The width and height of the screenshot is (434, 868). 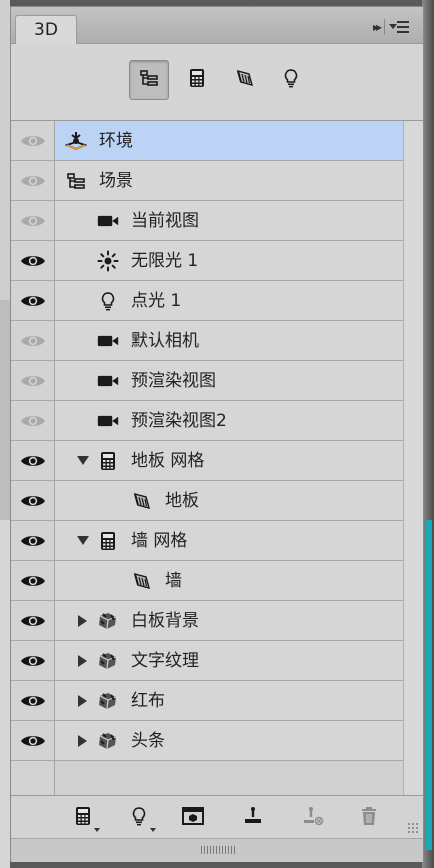 What do you see at coordinates (369, 818) in the screenshot?
I see `delete-button` at bounding box center [369, 818].